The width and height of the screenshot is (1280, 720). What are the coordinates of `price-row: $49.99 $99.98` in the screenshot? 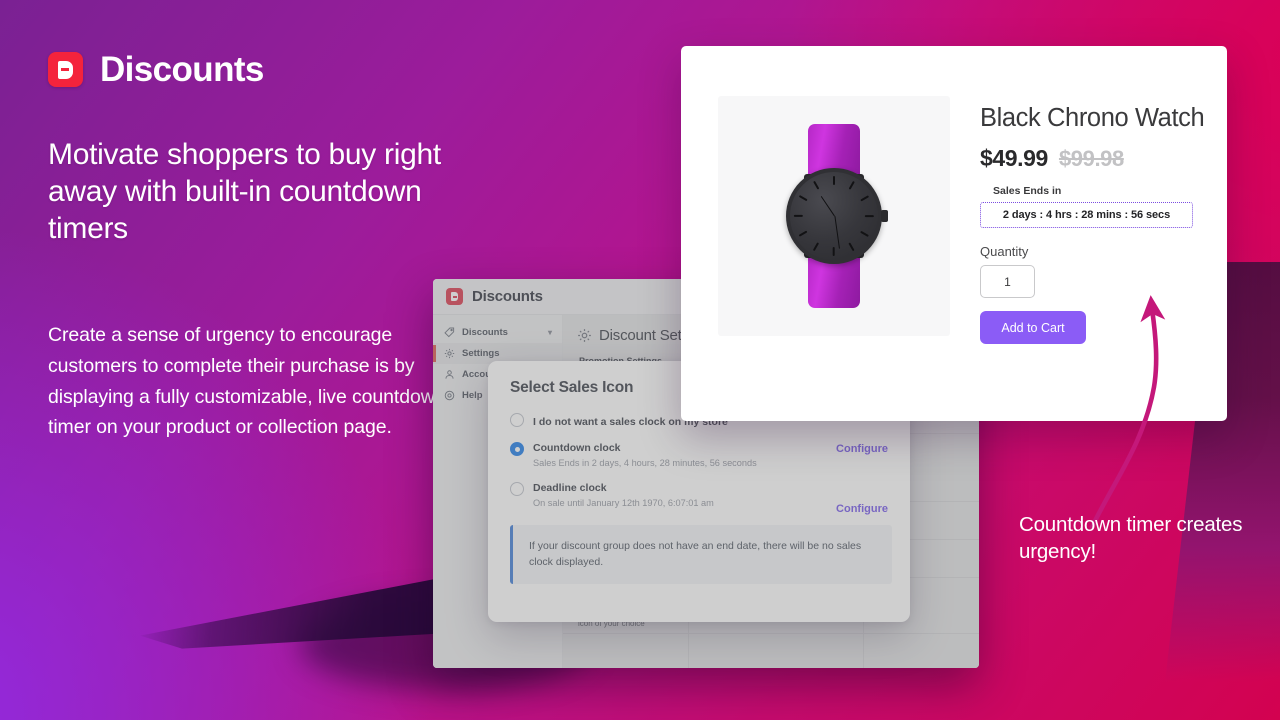 It's located at (1092, 158).